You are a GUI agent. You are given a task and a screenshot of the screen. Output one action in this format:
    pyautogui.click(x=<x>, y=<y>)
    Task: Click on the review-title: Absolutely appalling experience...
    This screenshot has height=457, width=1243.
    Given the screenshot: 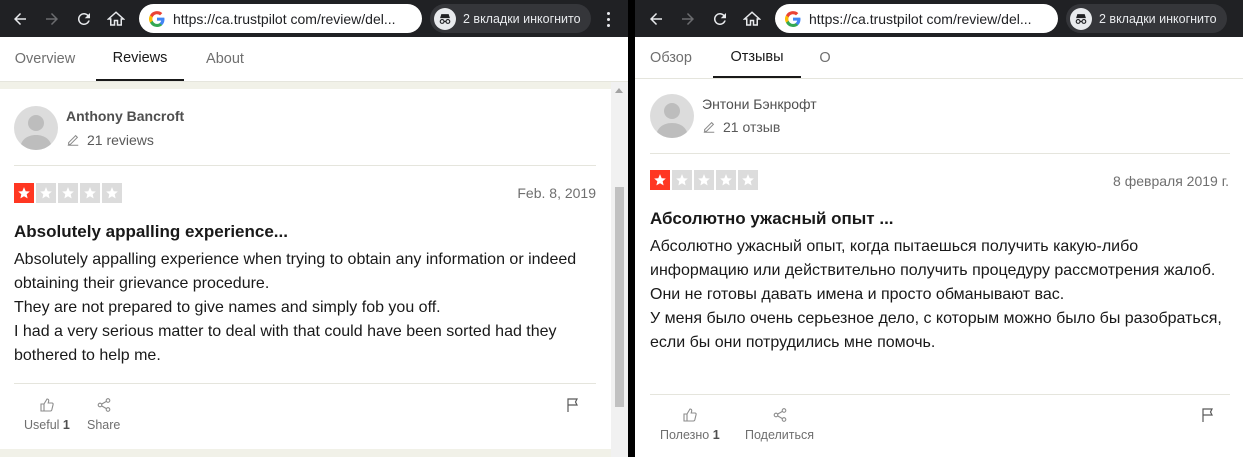 What is the action you would take?
    pyautogui.click(x=151, y=232)
    